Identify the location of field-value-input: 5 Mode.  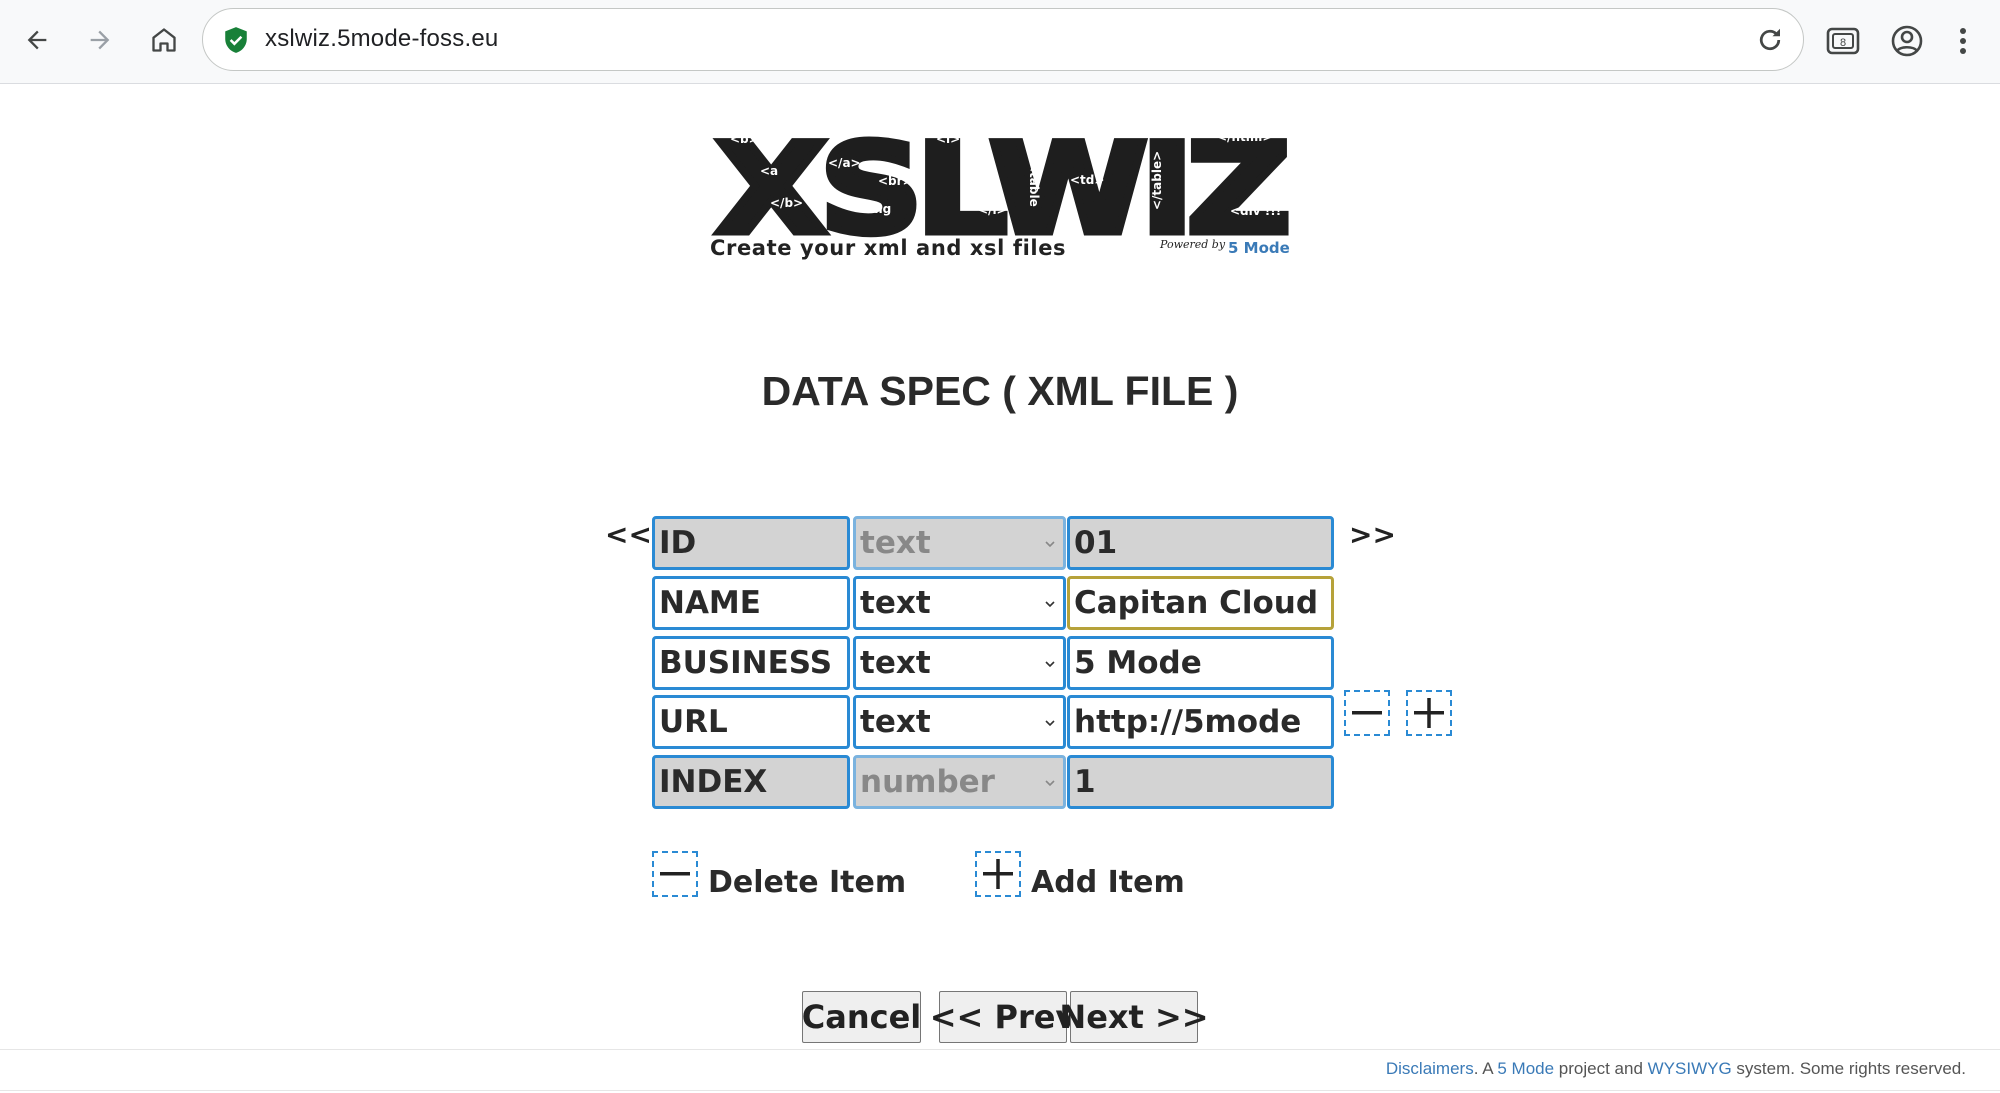
(1200, 663).